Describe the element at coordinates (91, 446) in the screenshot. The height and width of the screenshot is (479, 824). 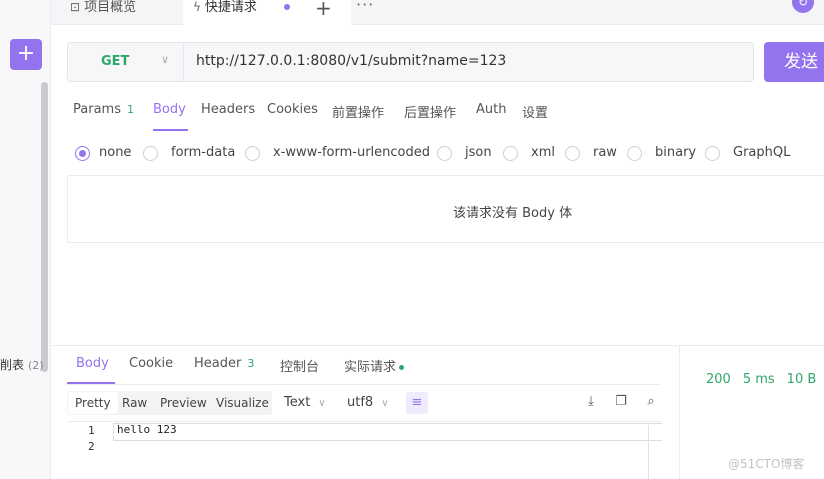
I see `line-number: 2` at that location.